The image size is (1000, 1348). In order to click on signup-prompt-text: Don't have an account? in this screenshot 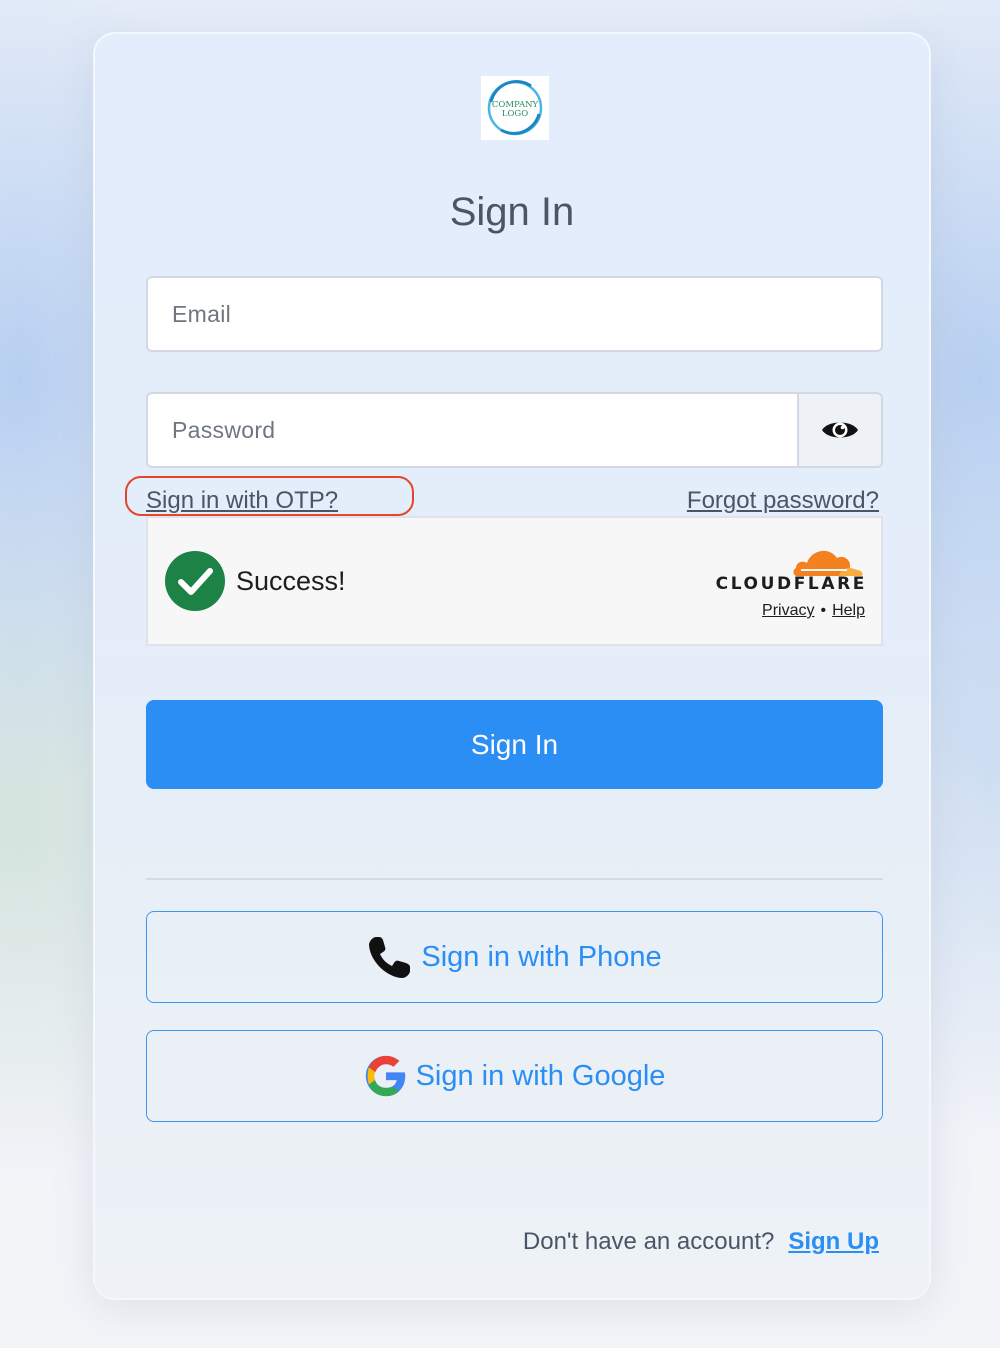, I will do `click(648, 1241)`.